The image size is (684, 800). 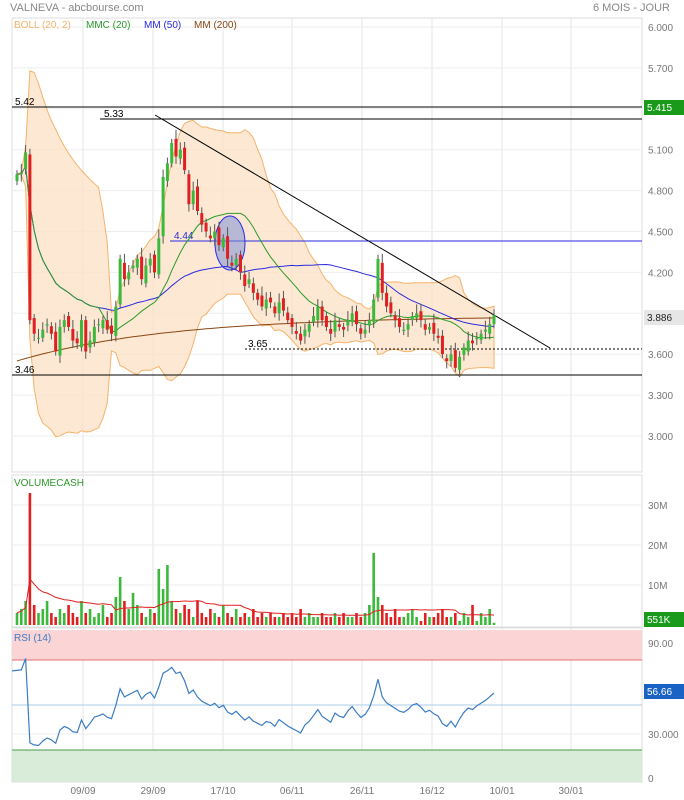 What do you see at coordinates (162, 25) in the screenshot?
I see `legend-mm50: MM (50)` at bounding box center [162, 25].